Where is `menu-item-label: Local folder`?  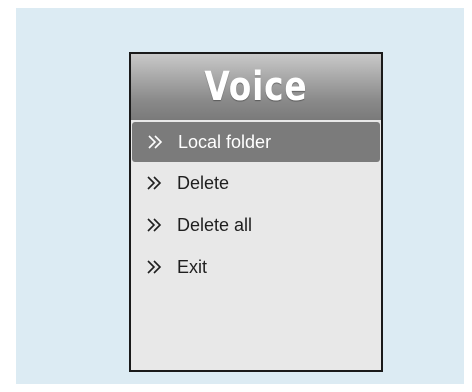
menu-item-label: Local folder is located at coordinates (225, 141).